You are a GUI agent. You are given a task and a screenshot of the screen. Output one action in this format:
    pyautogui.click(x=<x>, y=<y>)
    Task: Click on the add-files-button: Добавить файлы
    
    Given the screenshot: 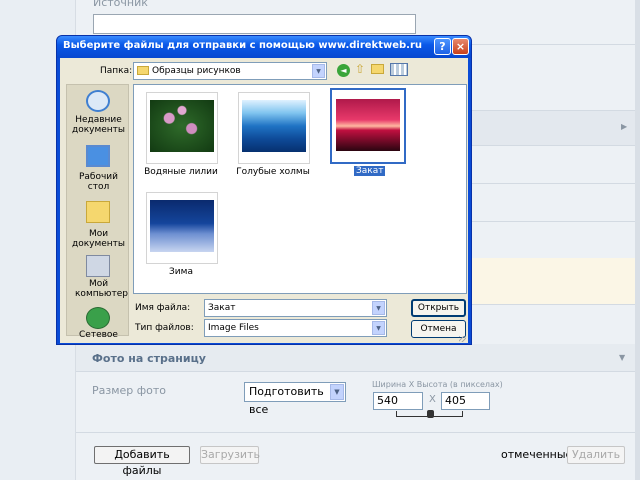 What is the action you would take?
    pyautogui.click(x=142, y=461)
    